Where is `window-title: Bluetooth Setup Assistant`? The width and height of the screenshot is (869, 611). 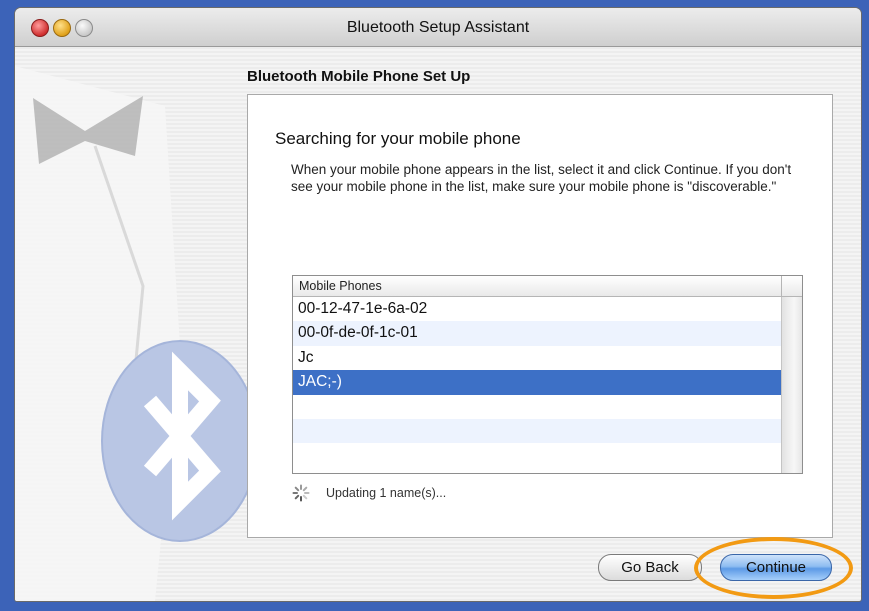
window-title: Bluetooth Setup Assistant is located at coordinates (438, 27).